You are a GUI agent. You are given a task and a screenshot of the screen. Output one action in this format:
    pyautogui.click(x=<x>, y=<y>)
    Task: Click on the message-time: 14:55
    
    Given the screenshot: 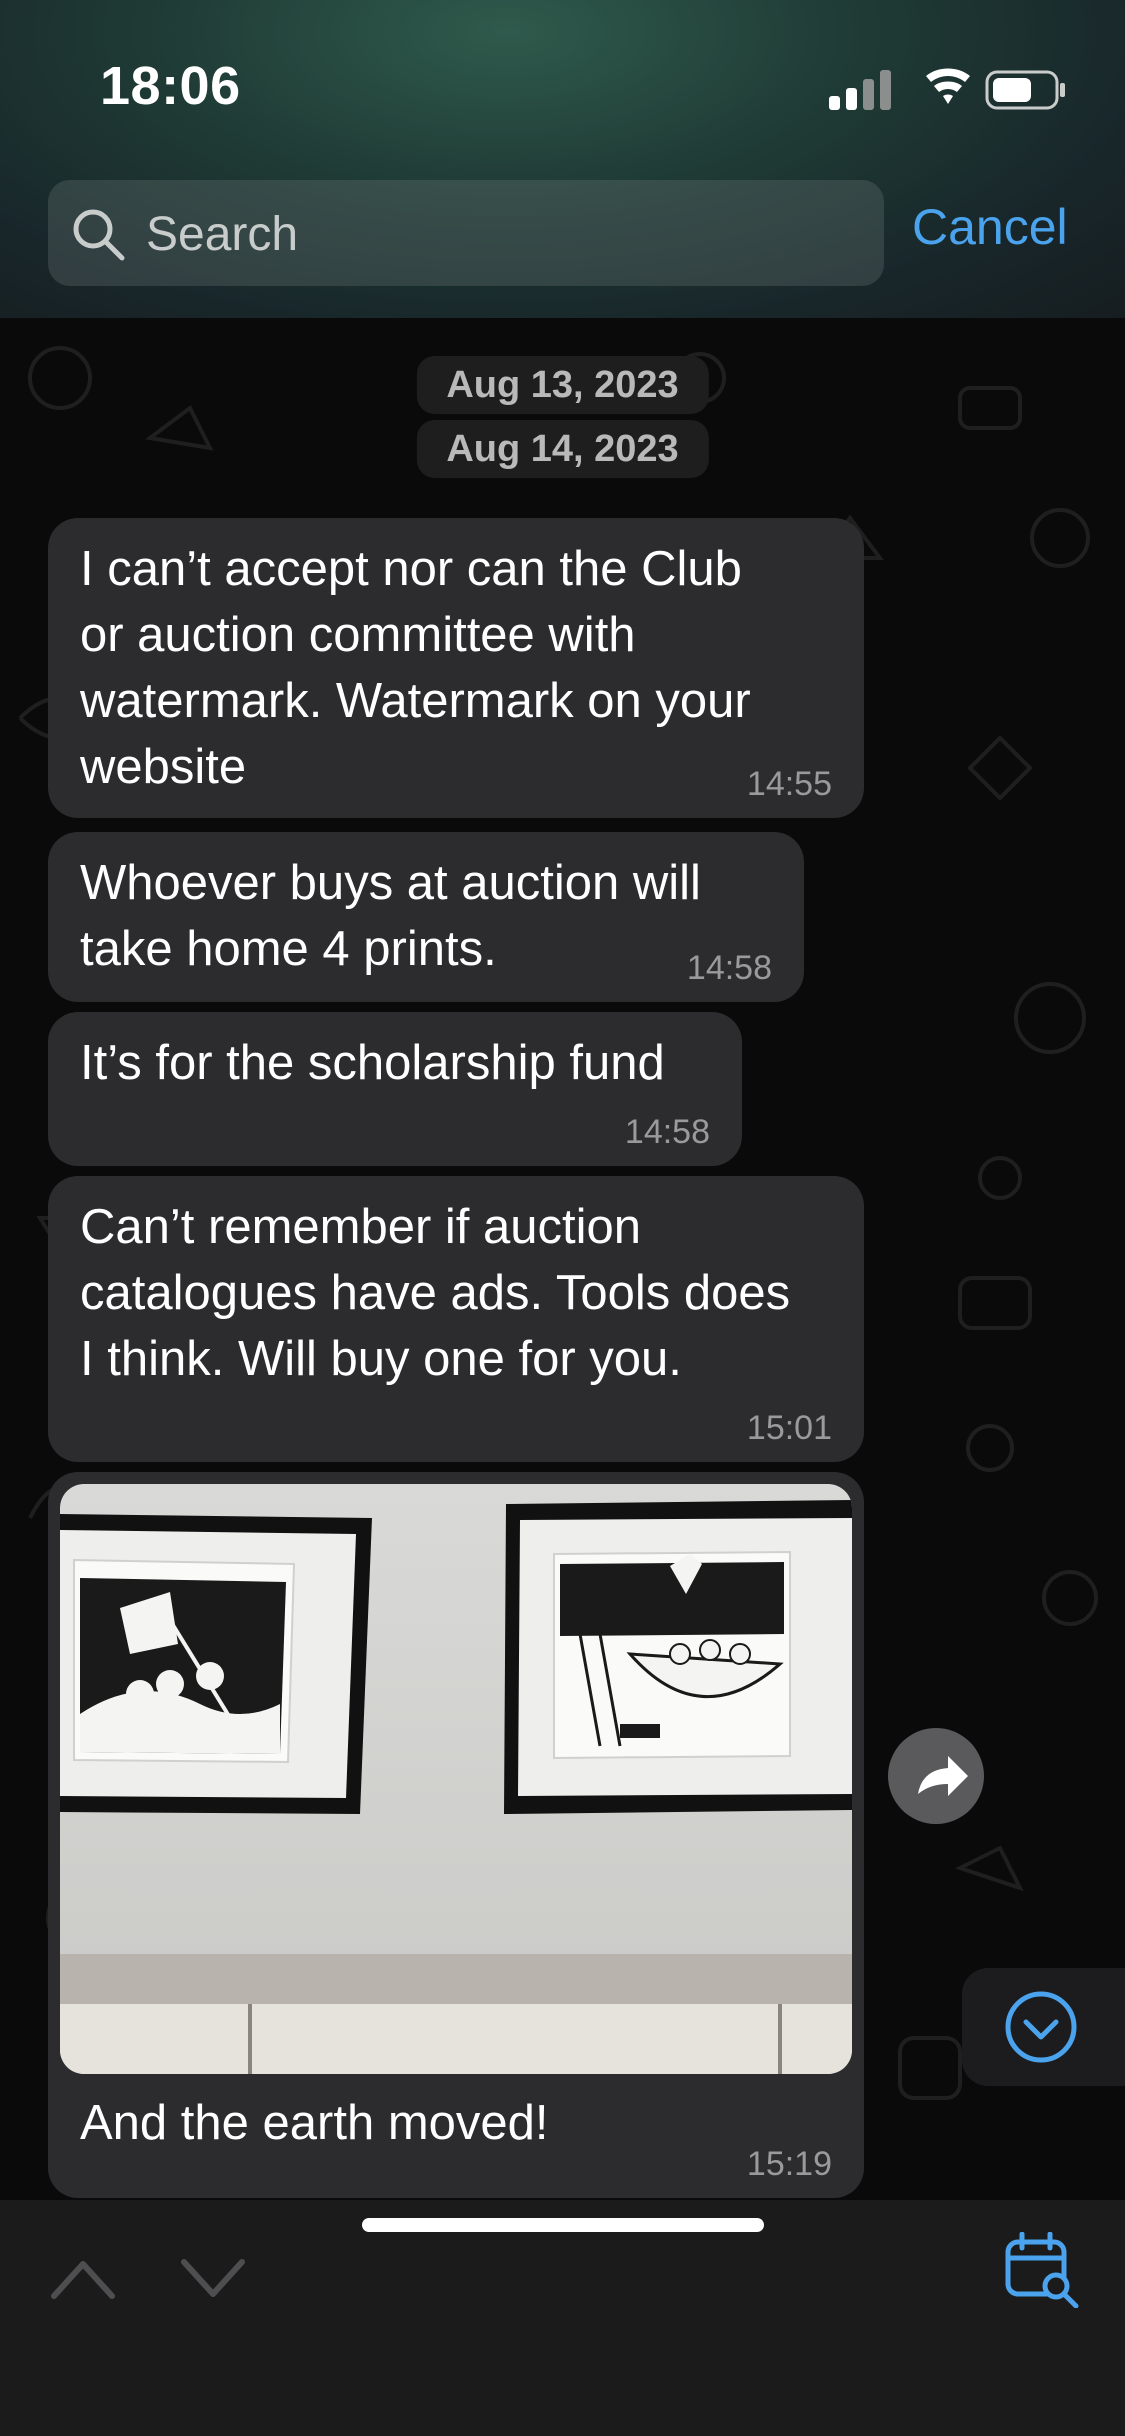 What is the action you would take?
    pyautogui.click(x=789, y=784)
    